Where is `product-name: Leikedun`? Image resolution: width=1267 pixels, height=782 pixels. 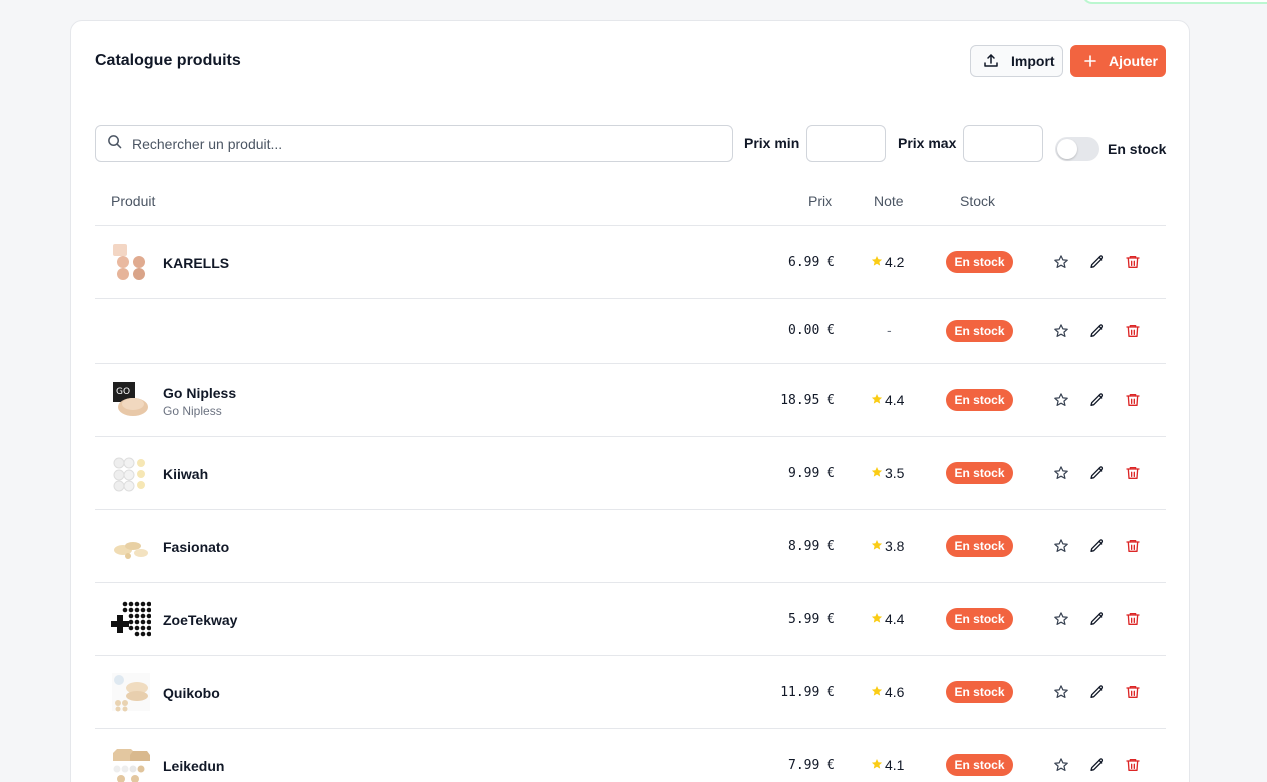
product-name: Leikedun is located at coordinates (194, 766).